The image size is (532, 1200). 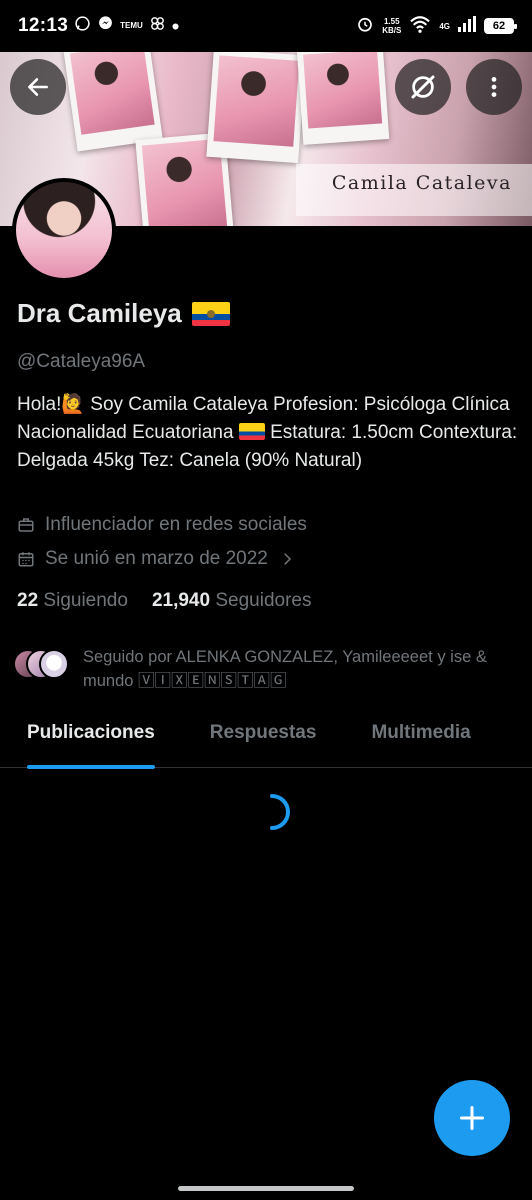 What do you see at coordinates (287, 559) in the screenshot?
I see `chevron-right-icon` at bounding box center [287, 559].